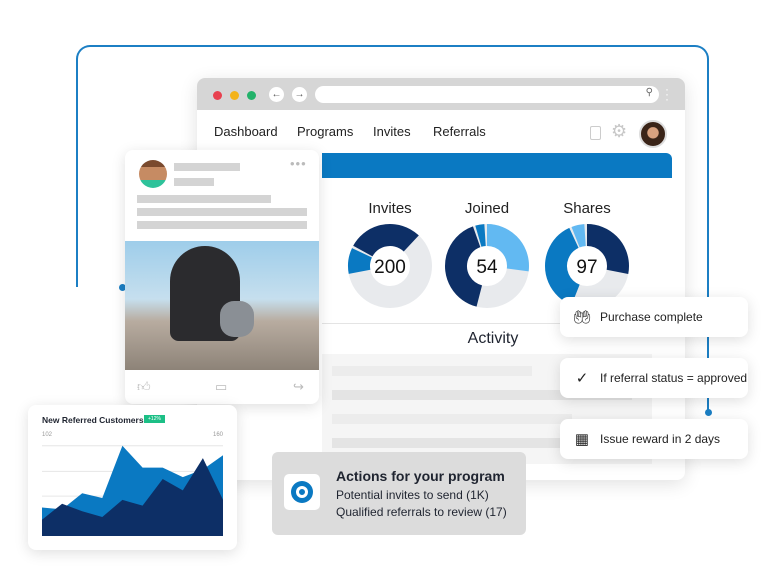  I want to click on tick-label: 160, so click(217, 435).